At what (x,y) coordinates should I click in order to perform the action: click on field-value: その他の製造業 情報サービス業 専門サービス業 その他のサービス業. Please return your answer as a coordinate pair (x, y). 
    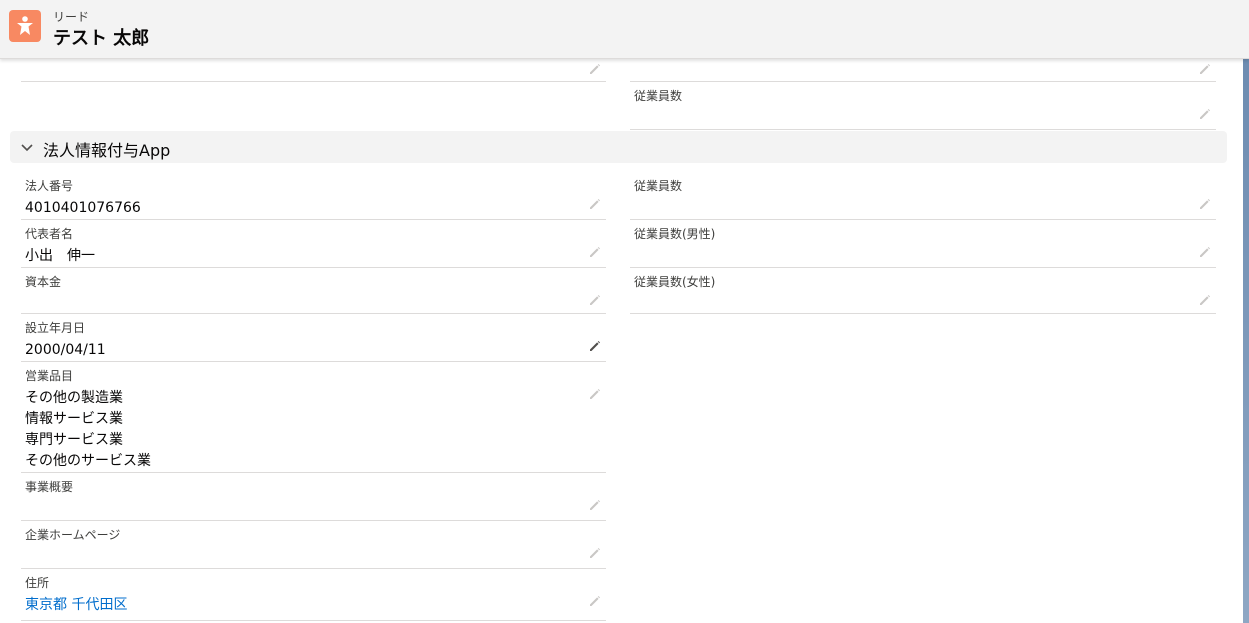
    Looking at the image, I should click on (88, 429).